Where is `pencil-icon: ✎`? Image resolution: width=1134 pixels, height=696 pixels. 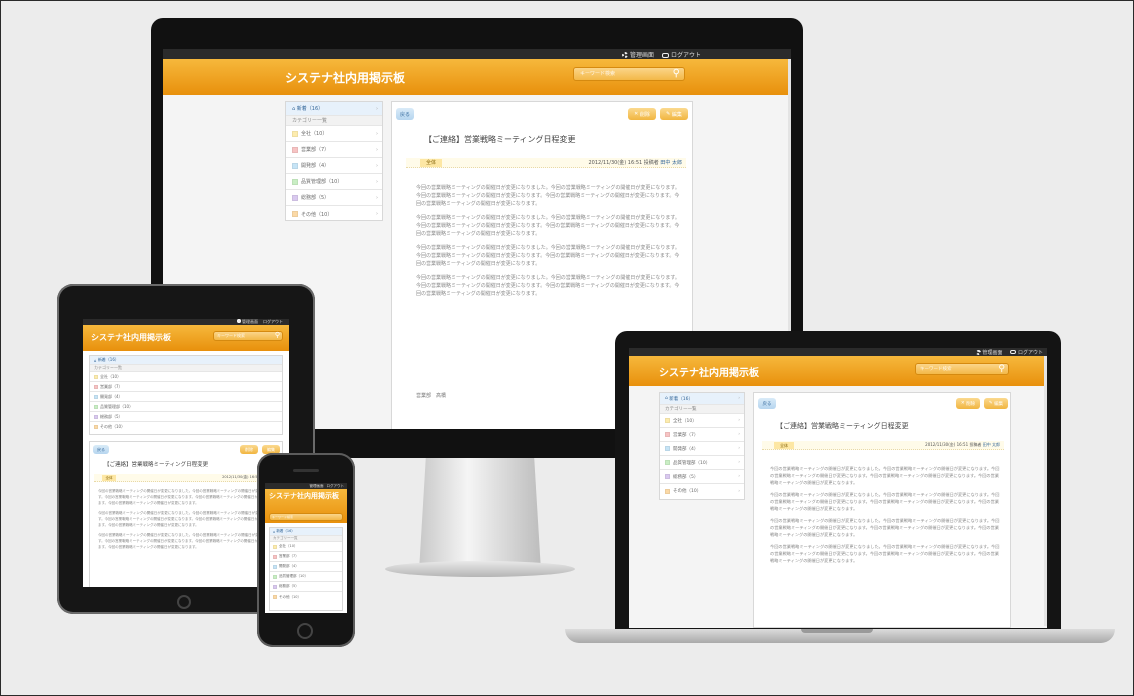 pencil-icon: ✎ is located at coordinates (990, 403).